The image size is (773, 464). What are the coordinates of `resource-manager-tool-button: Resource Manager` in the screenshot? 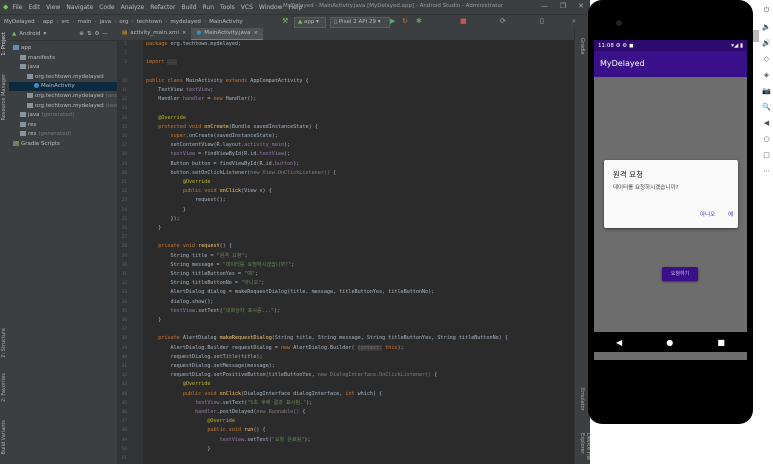 It's located at (4, 97).